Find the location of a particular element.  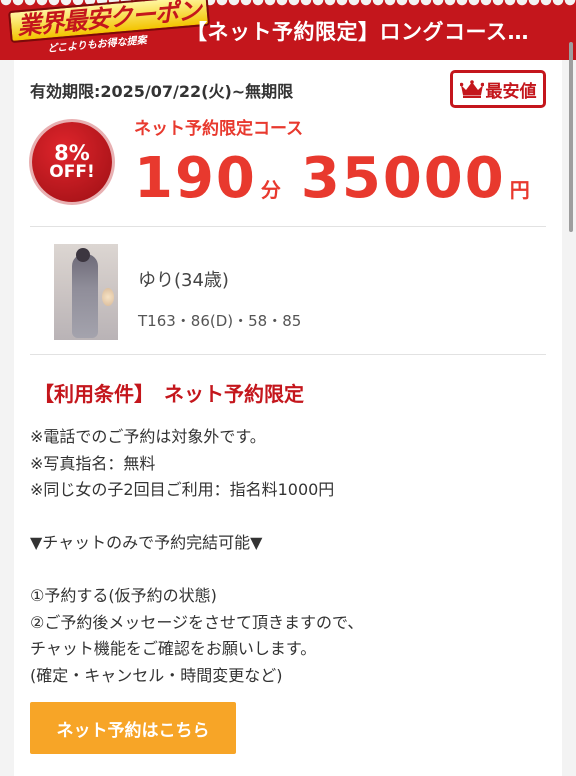

cheapest-badge: 最安値 is located at coordinates (498, 89).